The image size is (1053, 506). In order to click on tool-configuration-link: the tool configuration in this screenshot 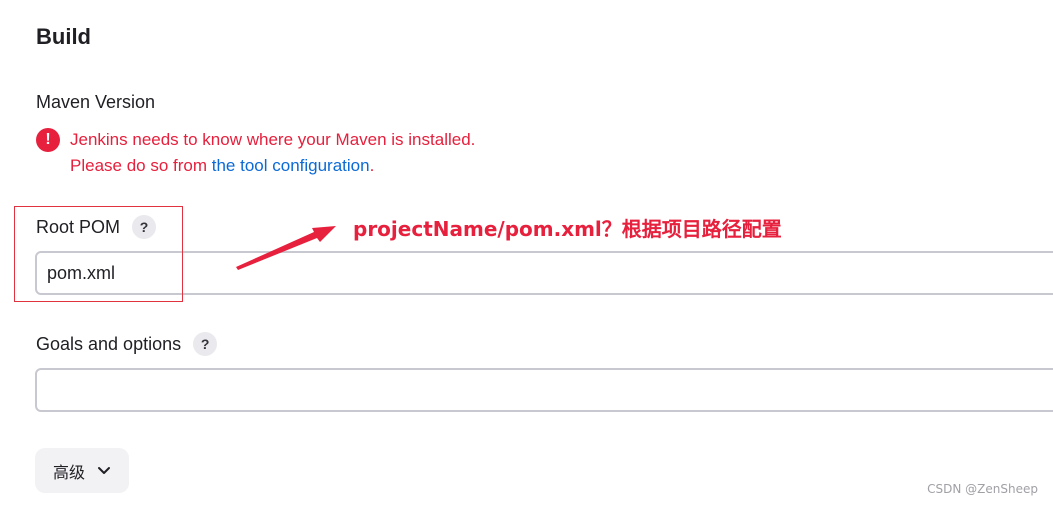, I will do `click(291, 165)`.